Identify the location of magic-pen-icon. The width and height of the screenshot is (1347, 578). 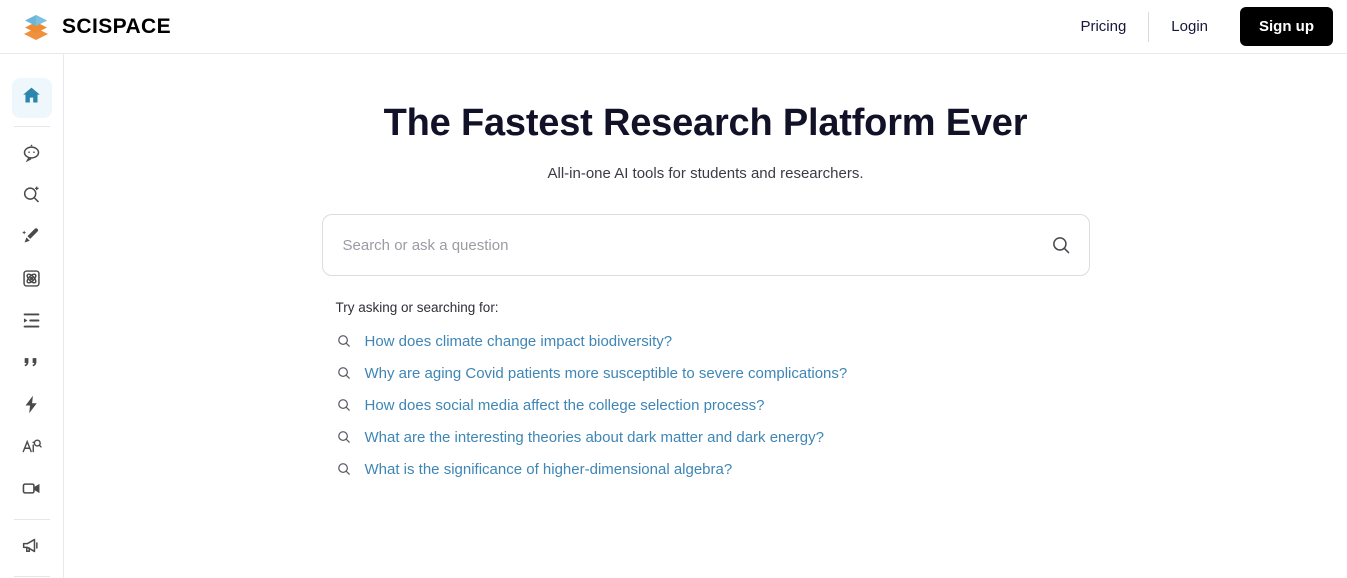
(31, 239).